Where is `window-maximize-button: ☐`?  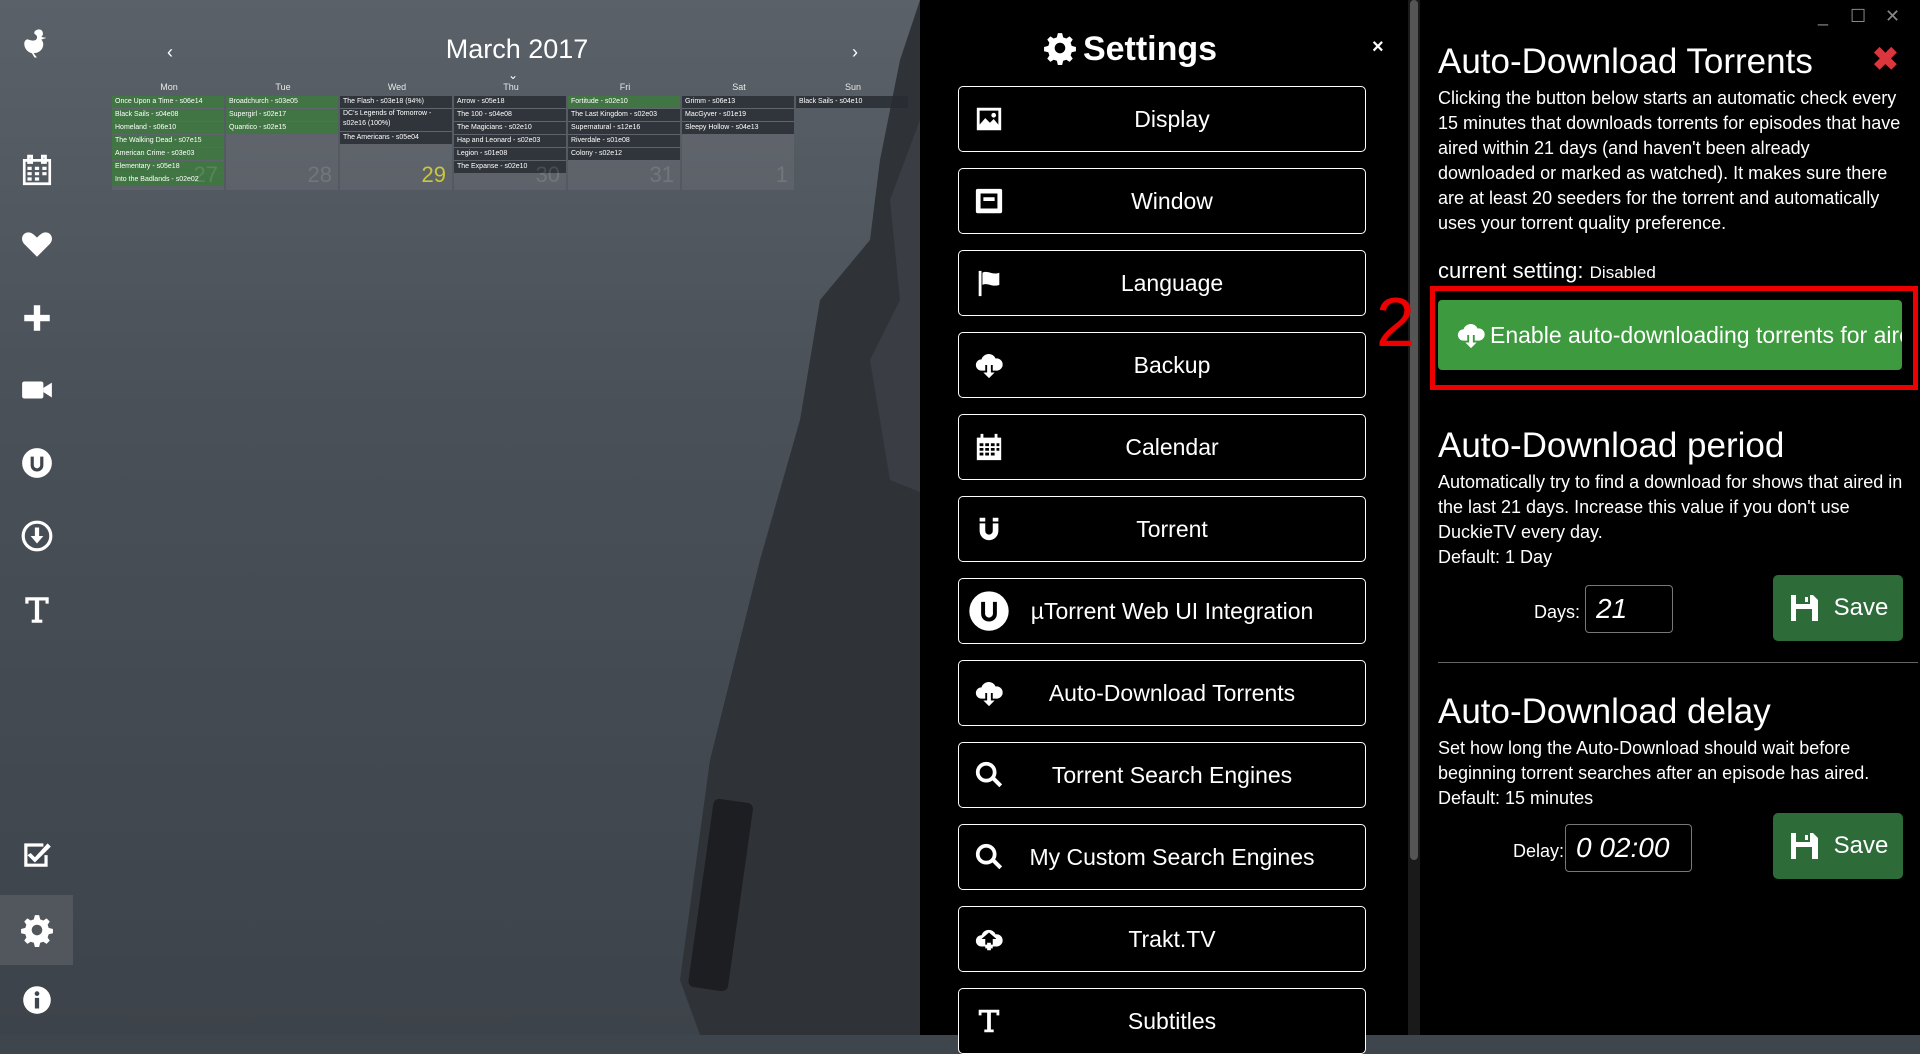
window-maximize-button: ☐ is located at coordinates (1858, 16).